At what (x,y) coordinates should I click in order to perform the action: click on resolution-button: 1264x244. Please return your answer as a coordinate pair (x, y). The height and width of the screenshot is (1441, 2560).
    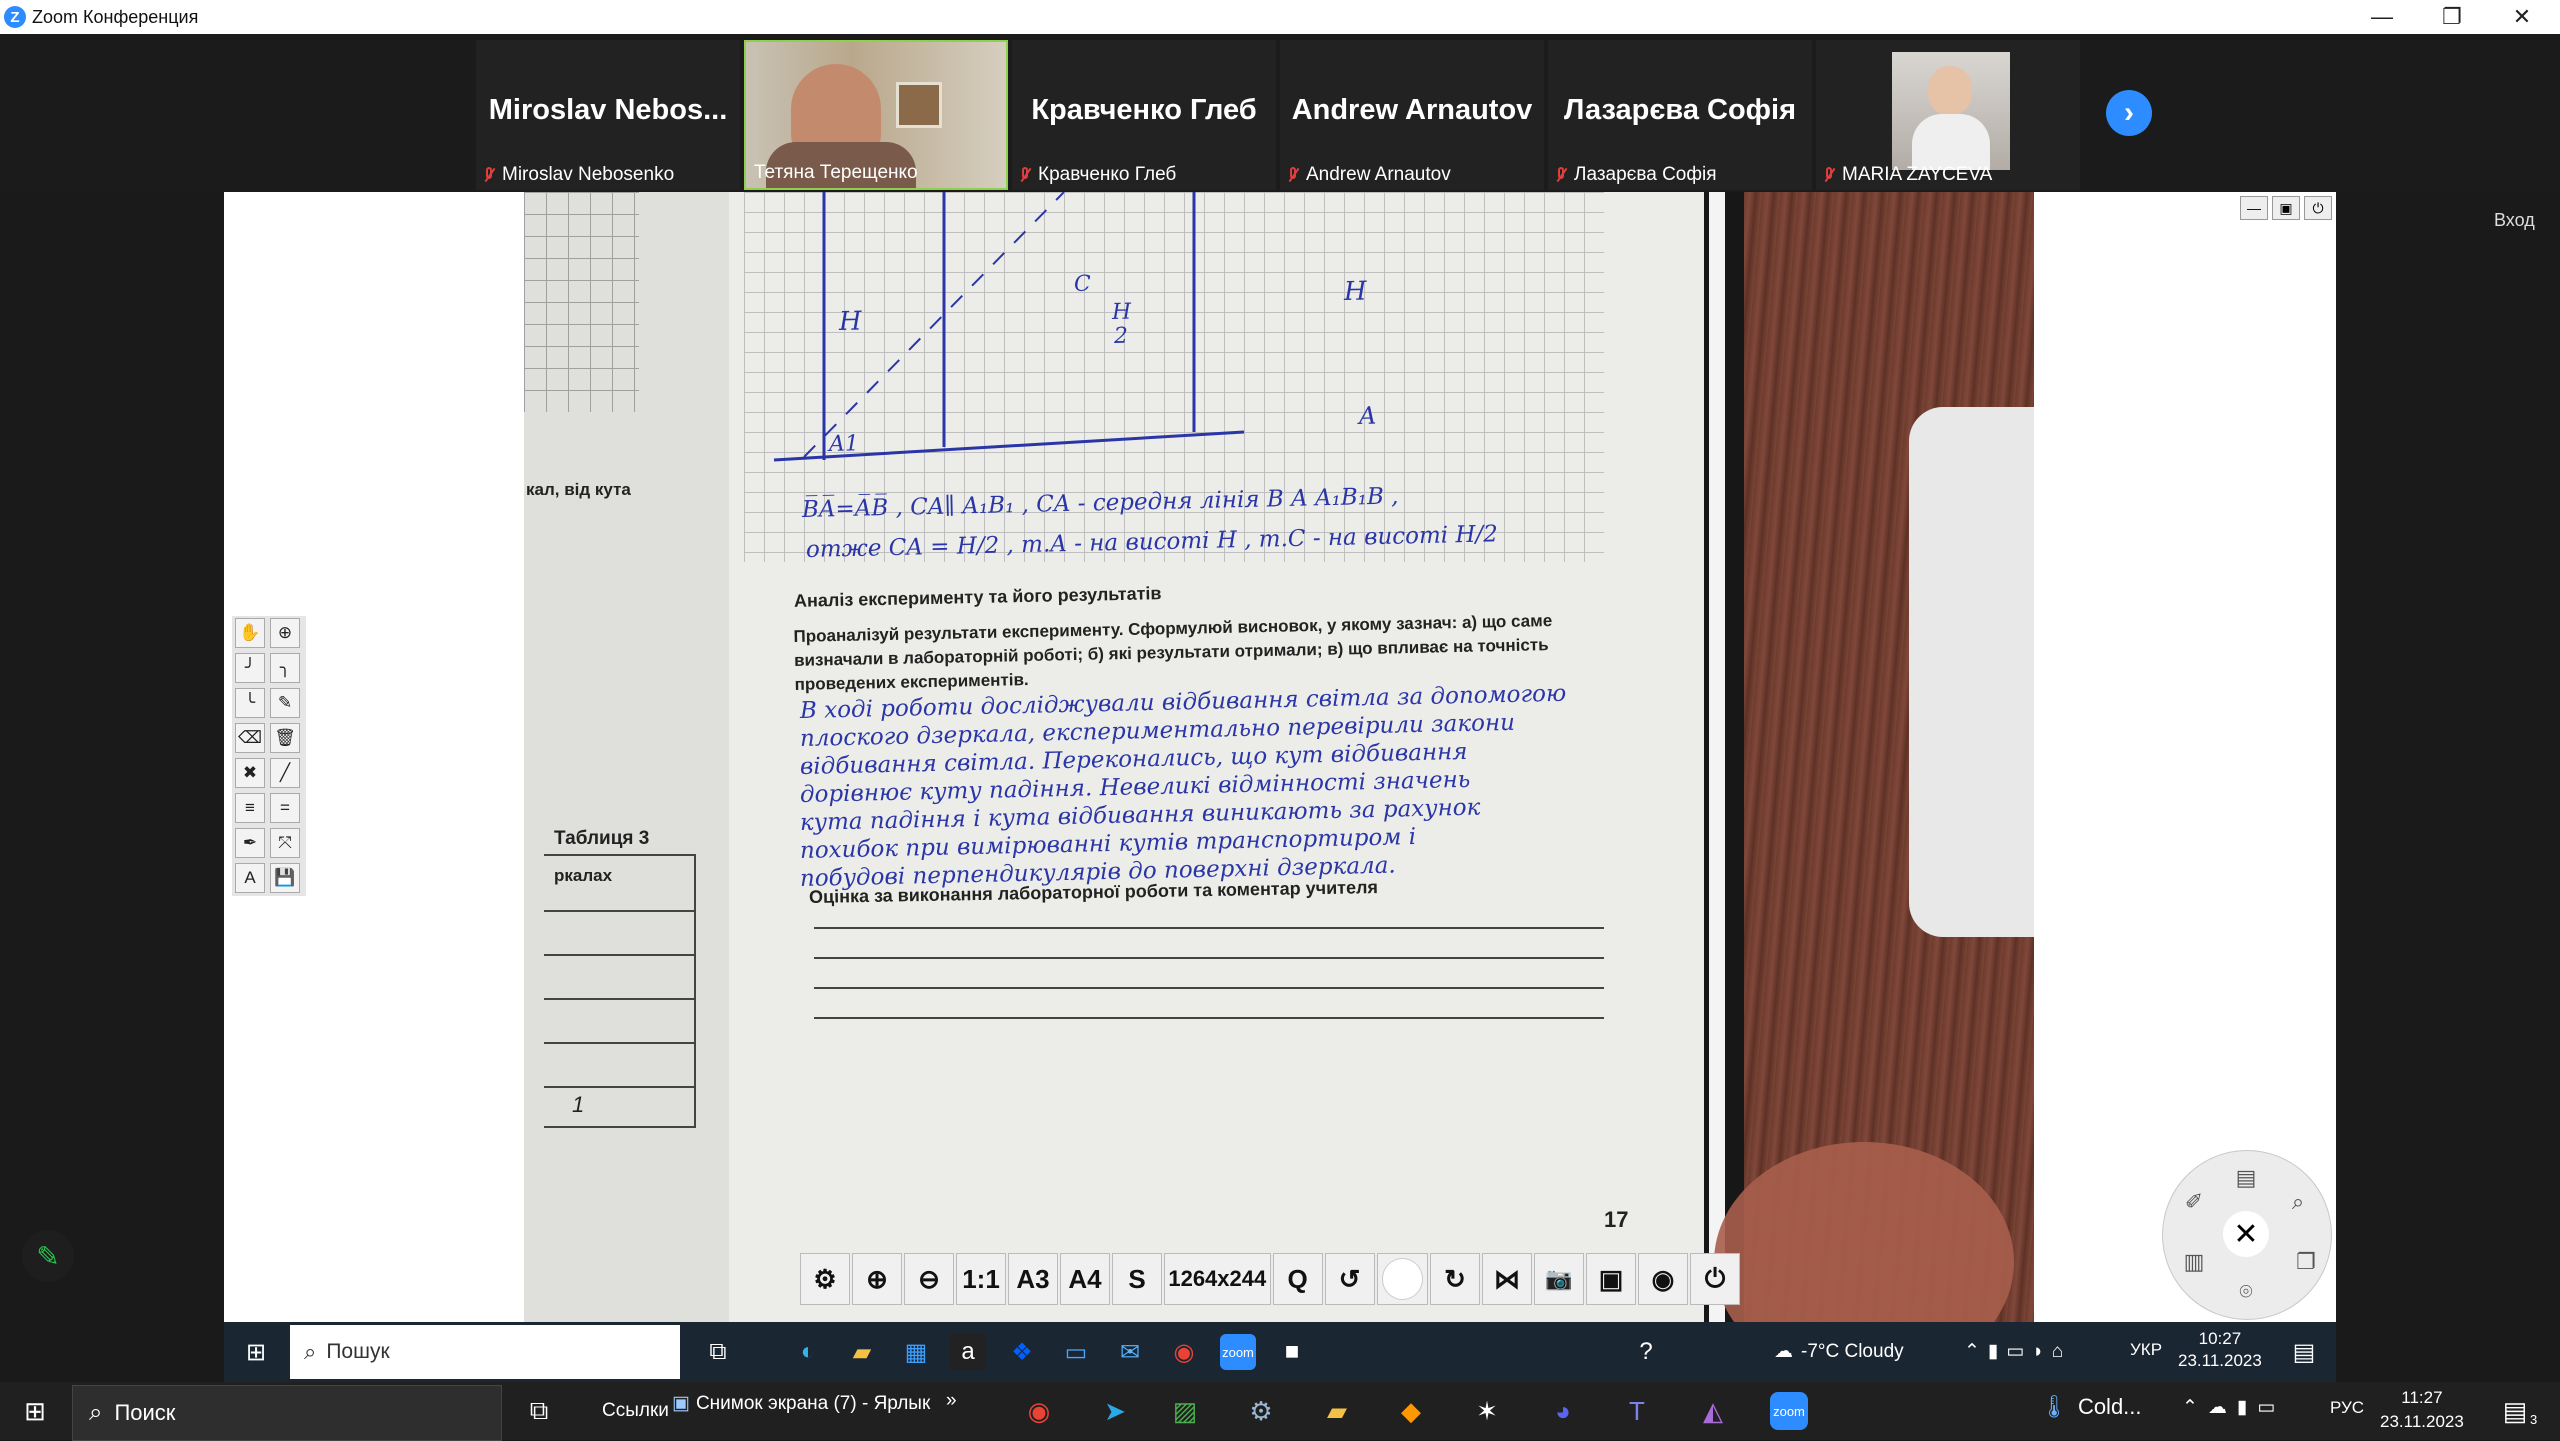
    Looking at the image, I should click on (1217, 1279).